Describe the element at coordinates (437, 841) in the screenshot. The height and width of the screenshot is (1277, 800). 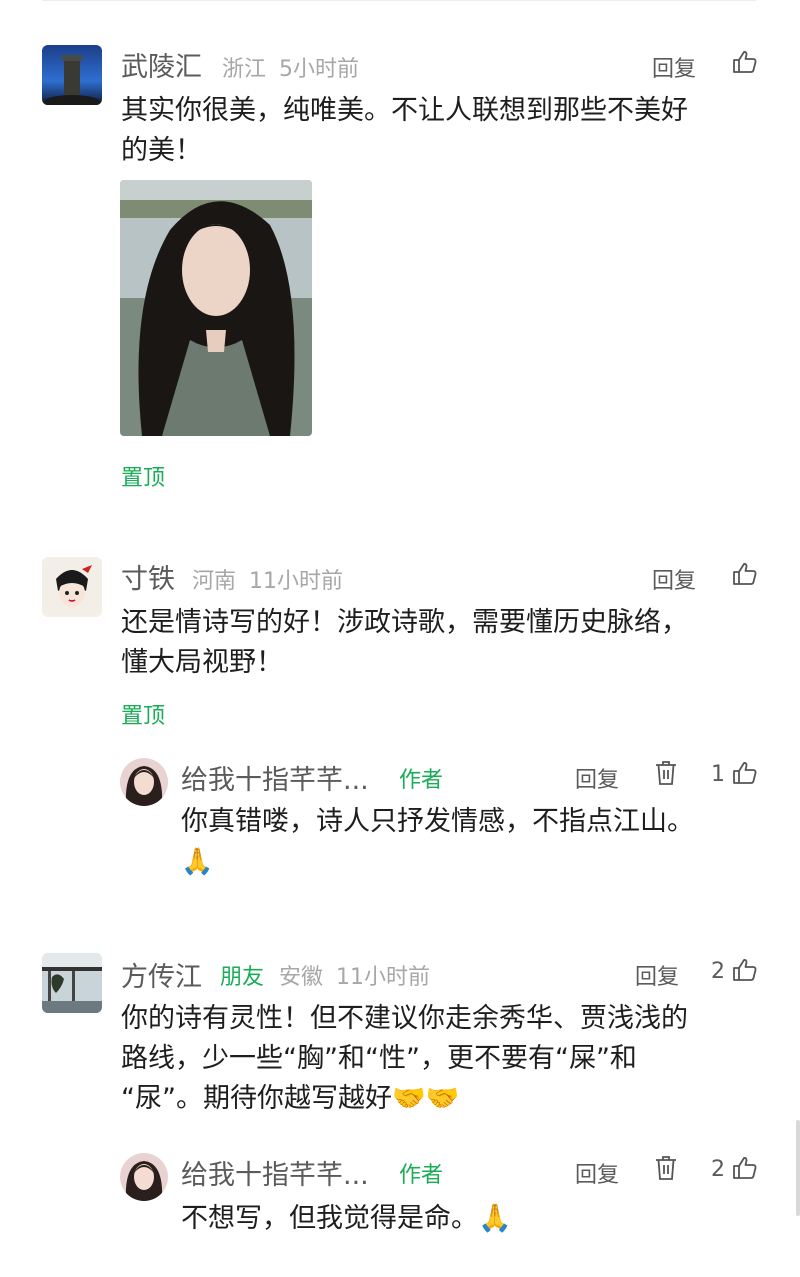
I see `reply-text: 你真错喽，诗人只抒发情感，不指点江山。 🙏` at that location.